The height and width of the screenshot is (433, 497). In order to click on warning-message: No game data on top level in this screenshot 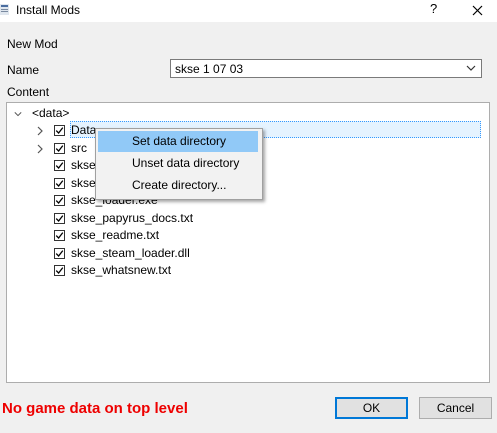, I will do `click(95, 408)`.